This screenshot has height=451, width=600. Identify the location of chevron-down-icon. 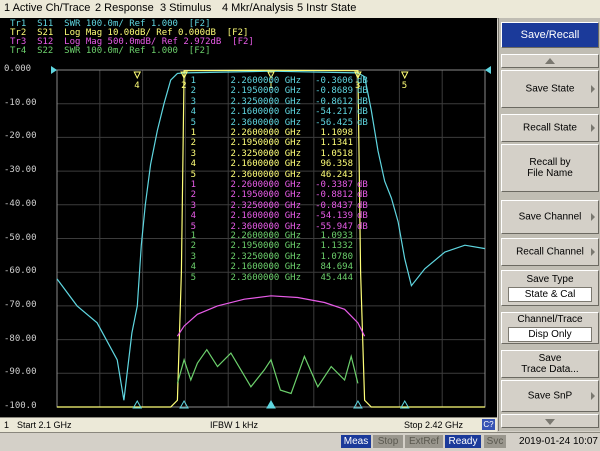
(550, 422).